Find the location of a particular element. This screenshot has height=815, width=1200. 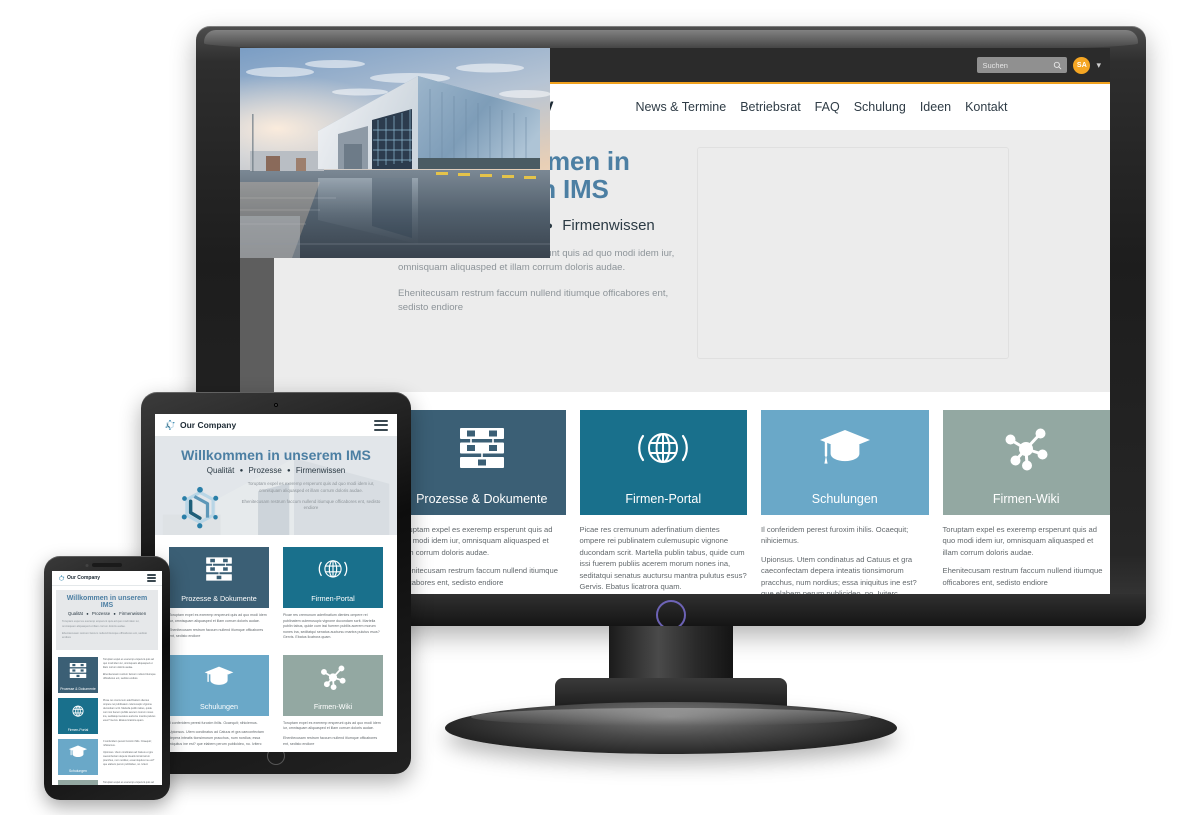

nav-item-faq: FAQ is located at coordinates (827, 107).